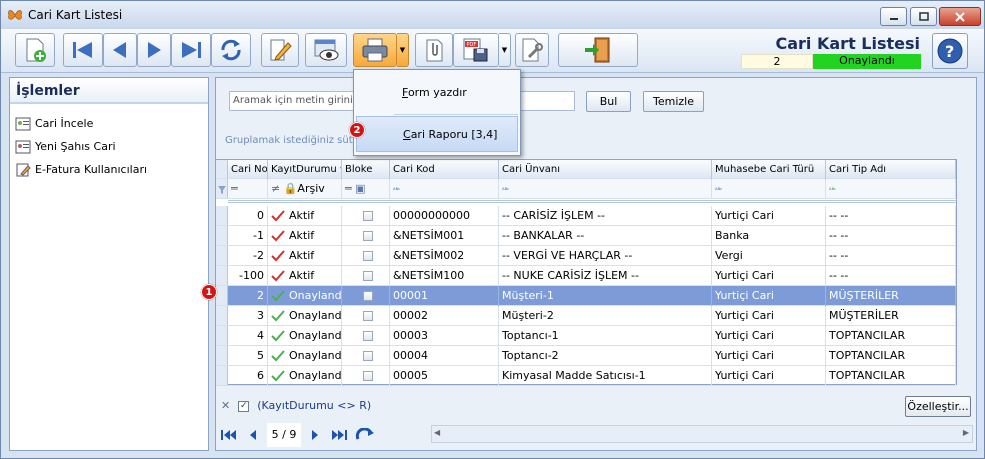 The image size is (985, 459). Describe the element at coordinates (605, 316) in the screenshot. I see `cell-unvan: Müşteri-2` at that location.